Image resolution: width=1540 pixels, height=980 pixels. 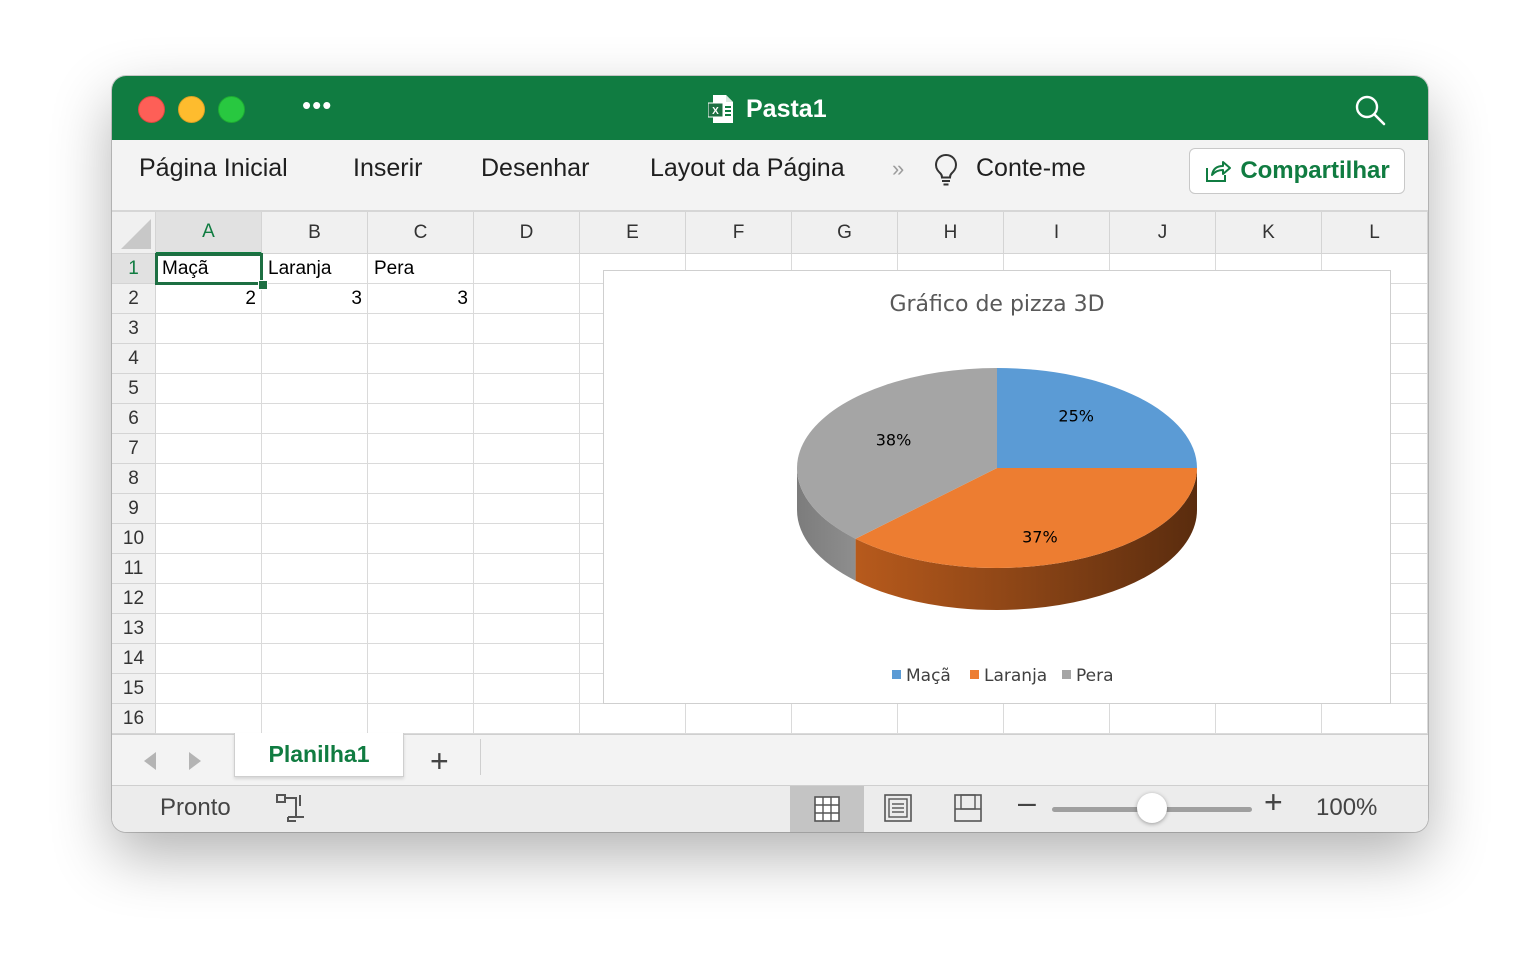 I want to click on column-header-j: J, so click(x=1163, y=233).